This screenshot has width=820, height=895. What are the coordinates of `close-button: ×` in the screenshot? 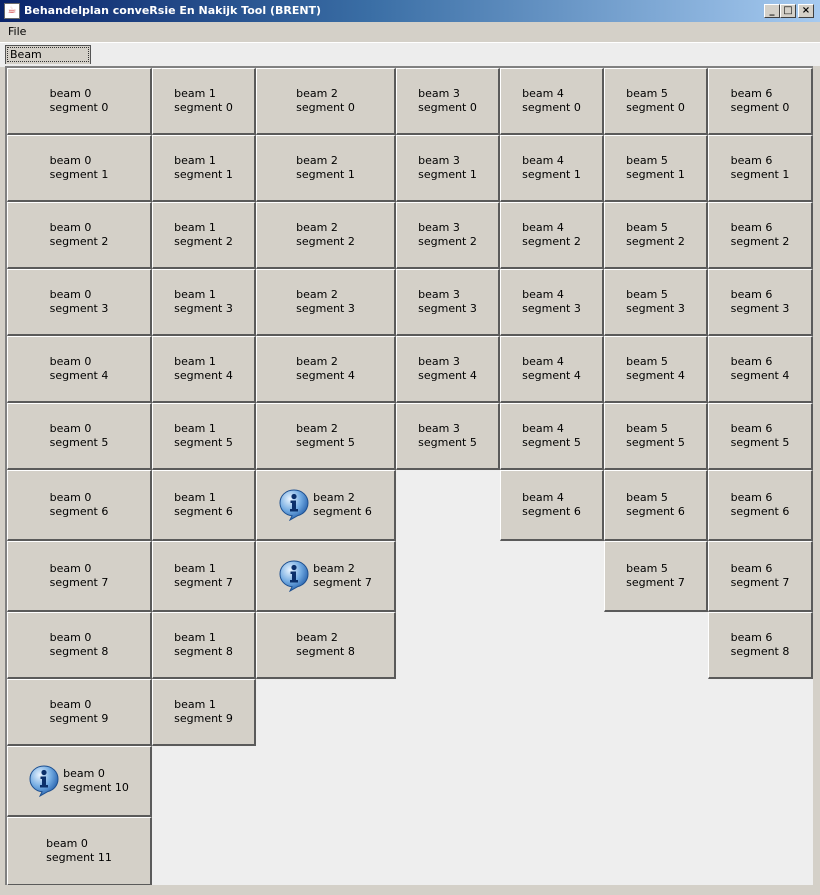 It's located at (806, 11).